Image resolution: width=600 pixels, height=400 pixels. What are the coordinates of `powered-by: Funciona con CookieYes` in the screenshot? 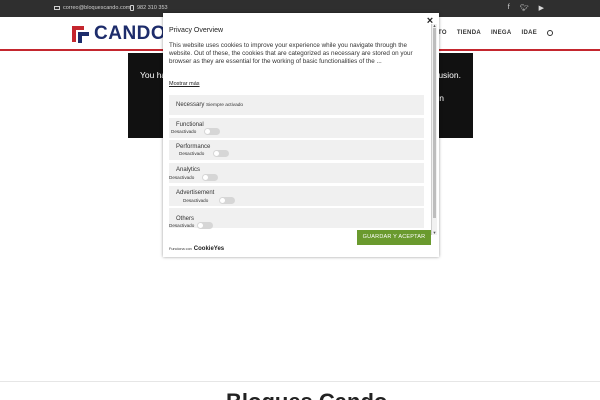 It's located at (196, 249).